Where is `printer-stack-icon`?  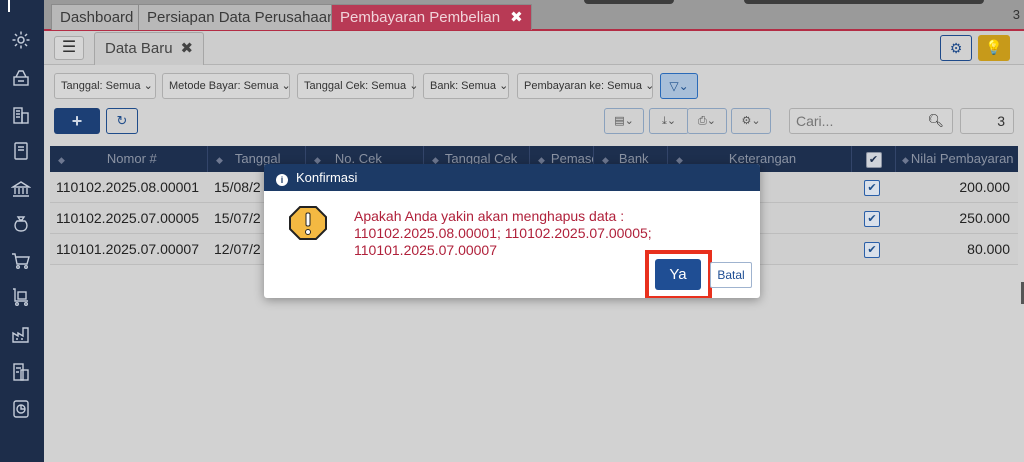 printer-stack-icon is located at coordinates (21, 78).